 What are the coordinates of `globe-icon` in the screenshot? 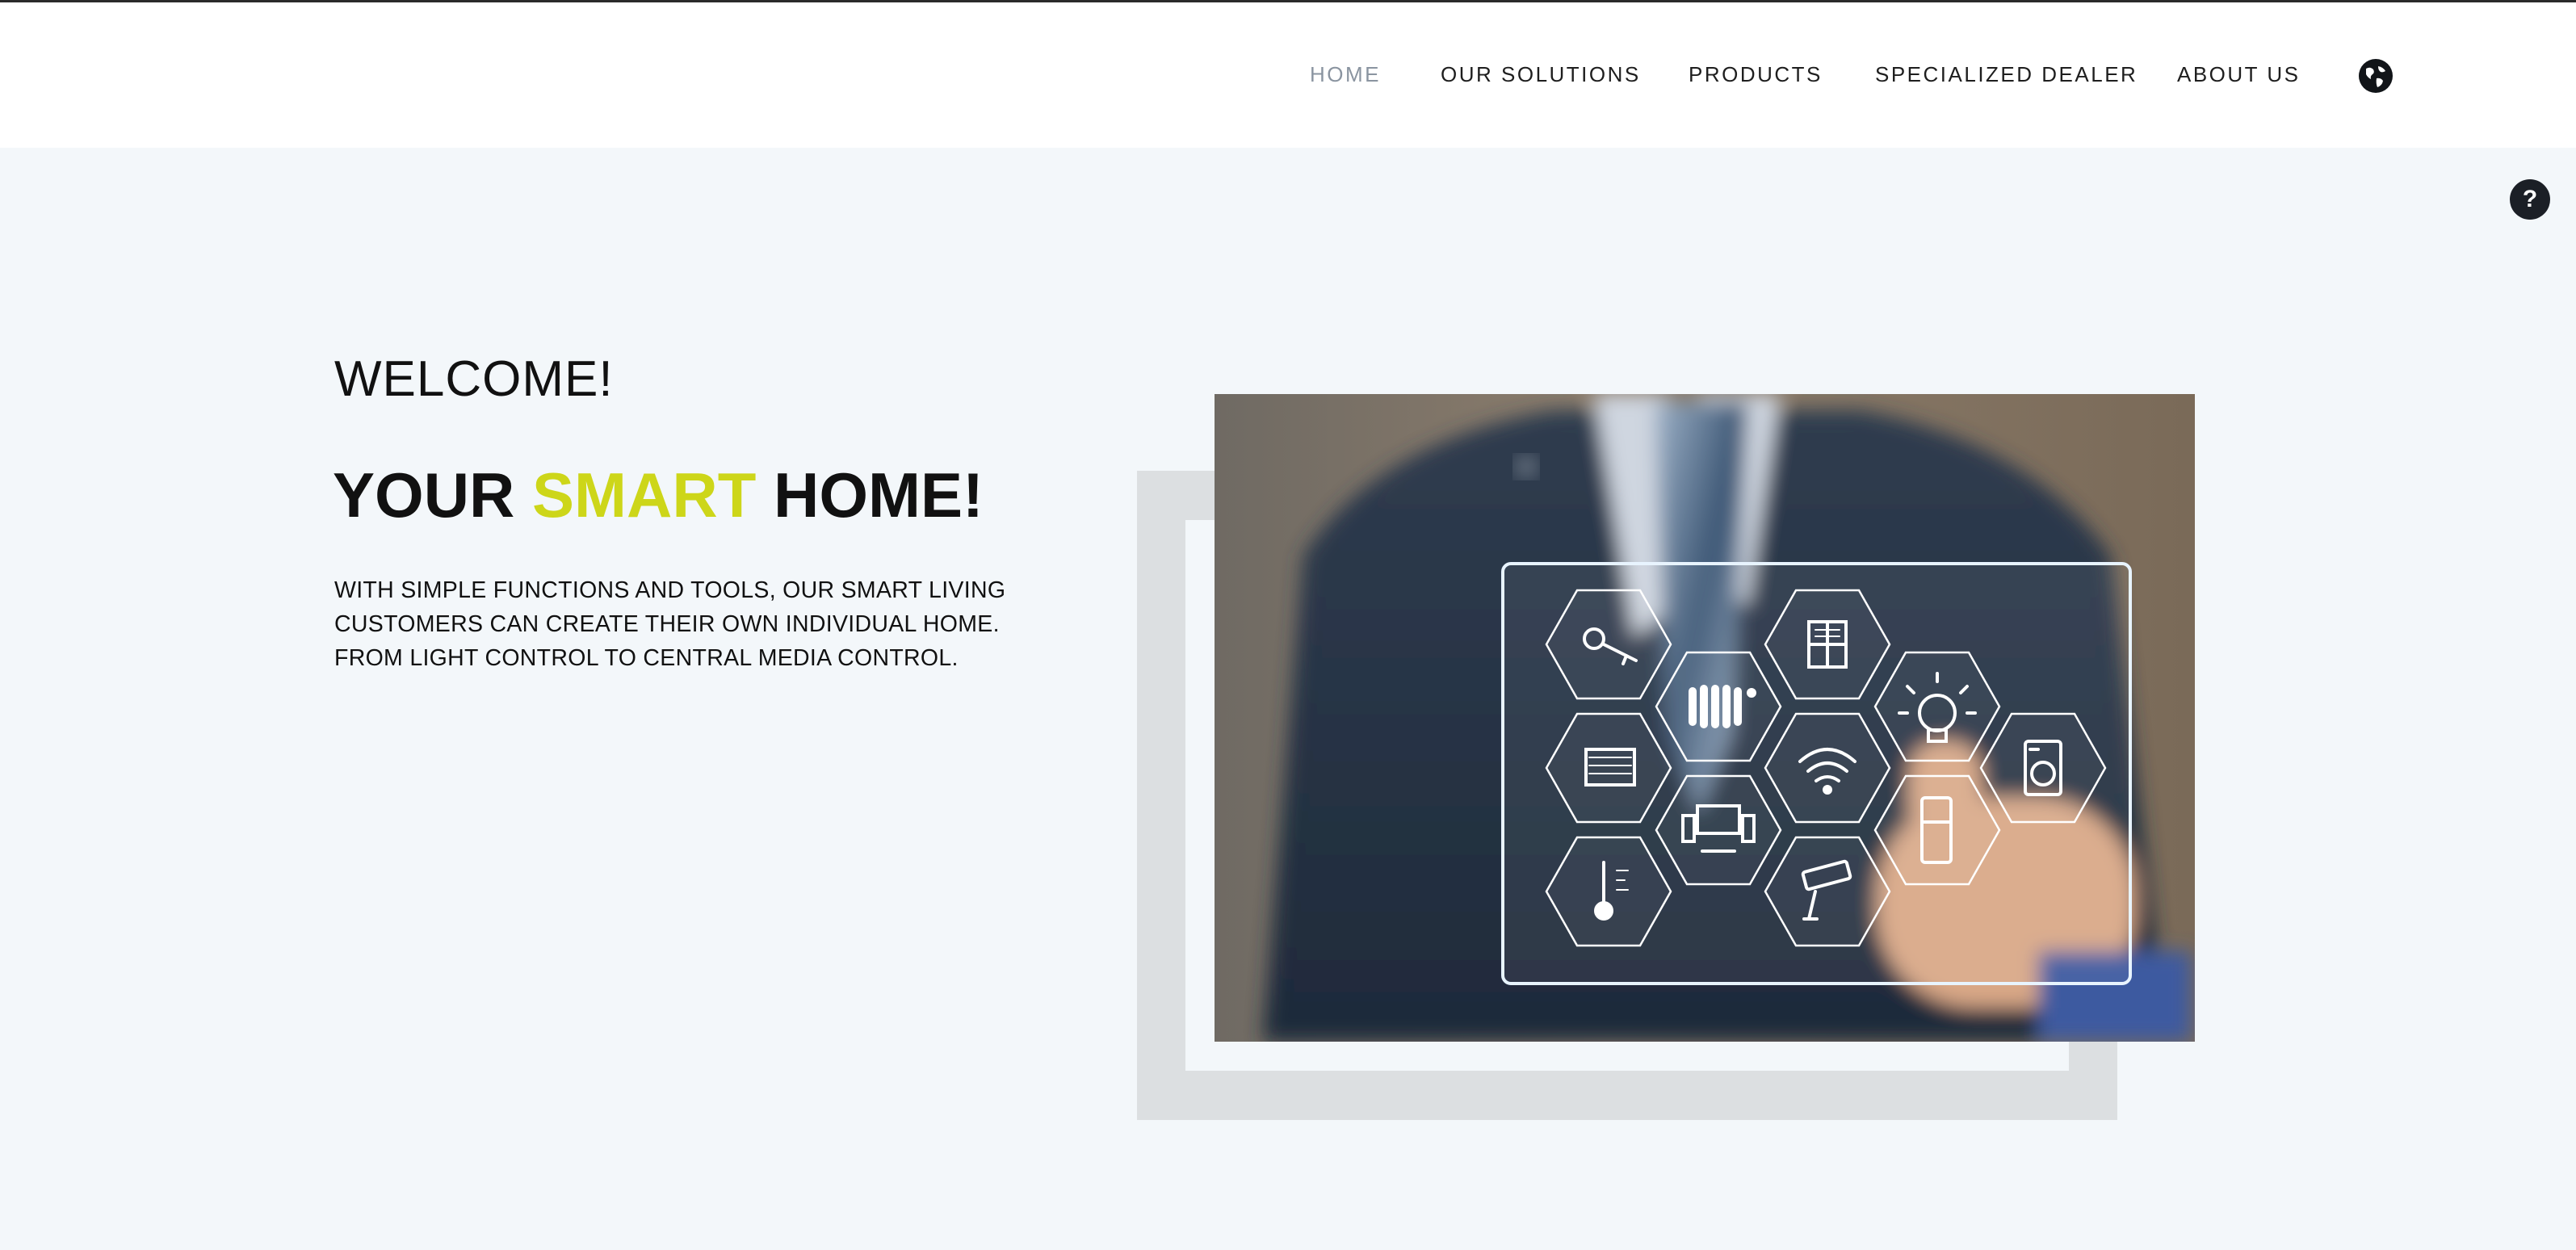 It's located at (2376, 76).